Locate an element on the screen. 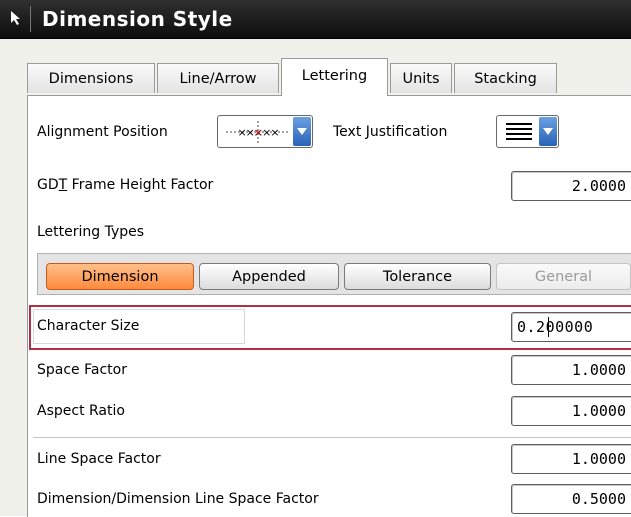  text-cursor is located at coordinates (548, 327).